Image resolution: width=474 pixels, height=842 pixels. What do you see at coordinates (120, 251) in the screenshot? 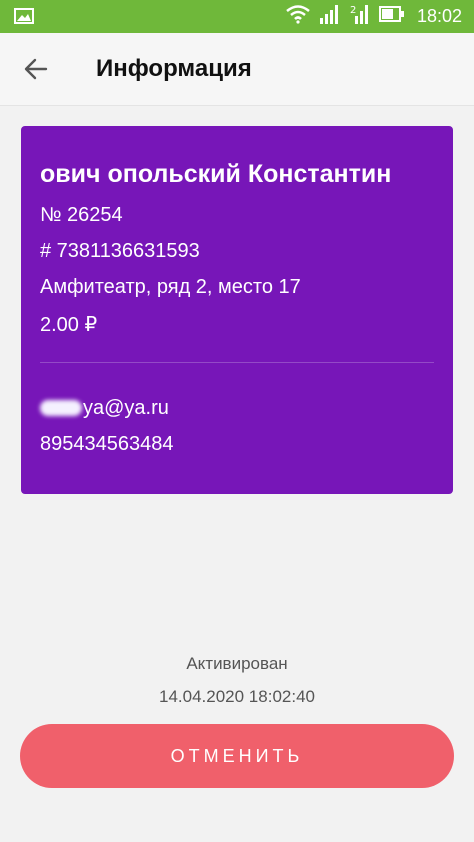
I see `barcode-number: # 7381136631593` at bounding box center [120, 251].